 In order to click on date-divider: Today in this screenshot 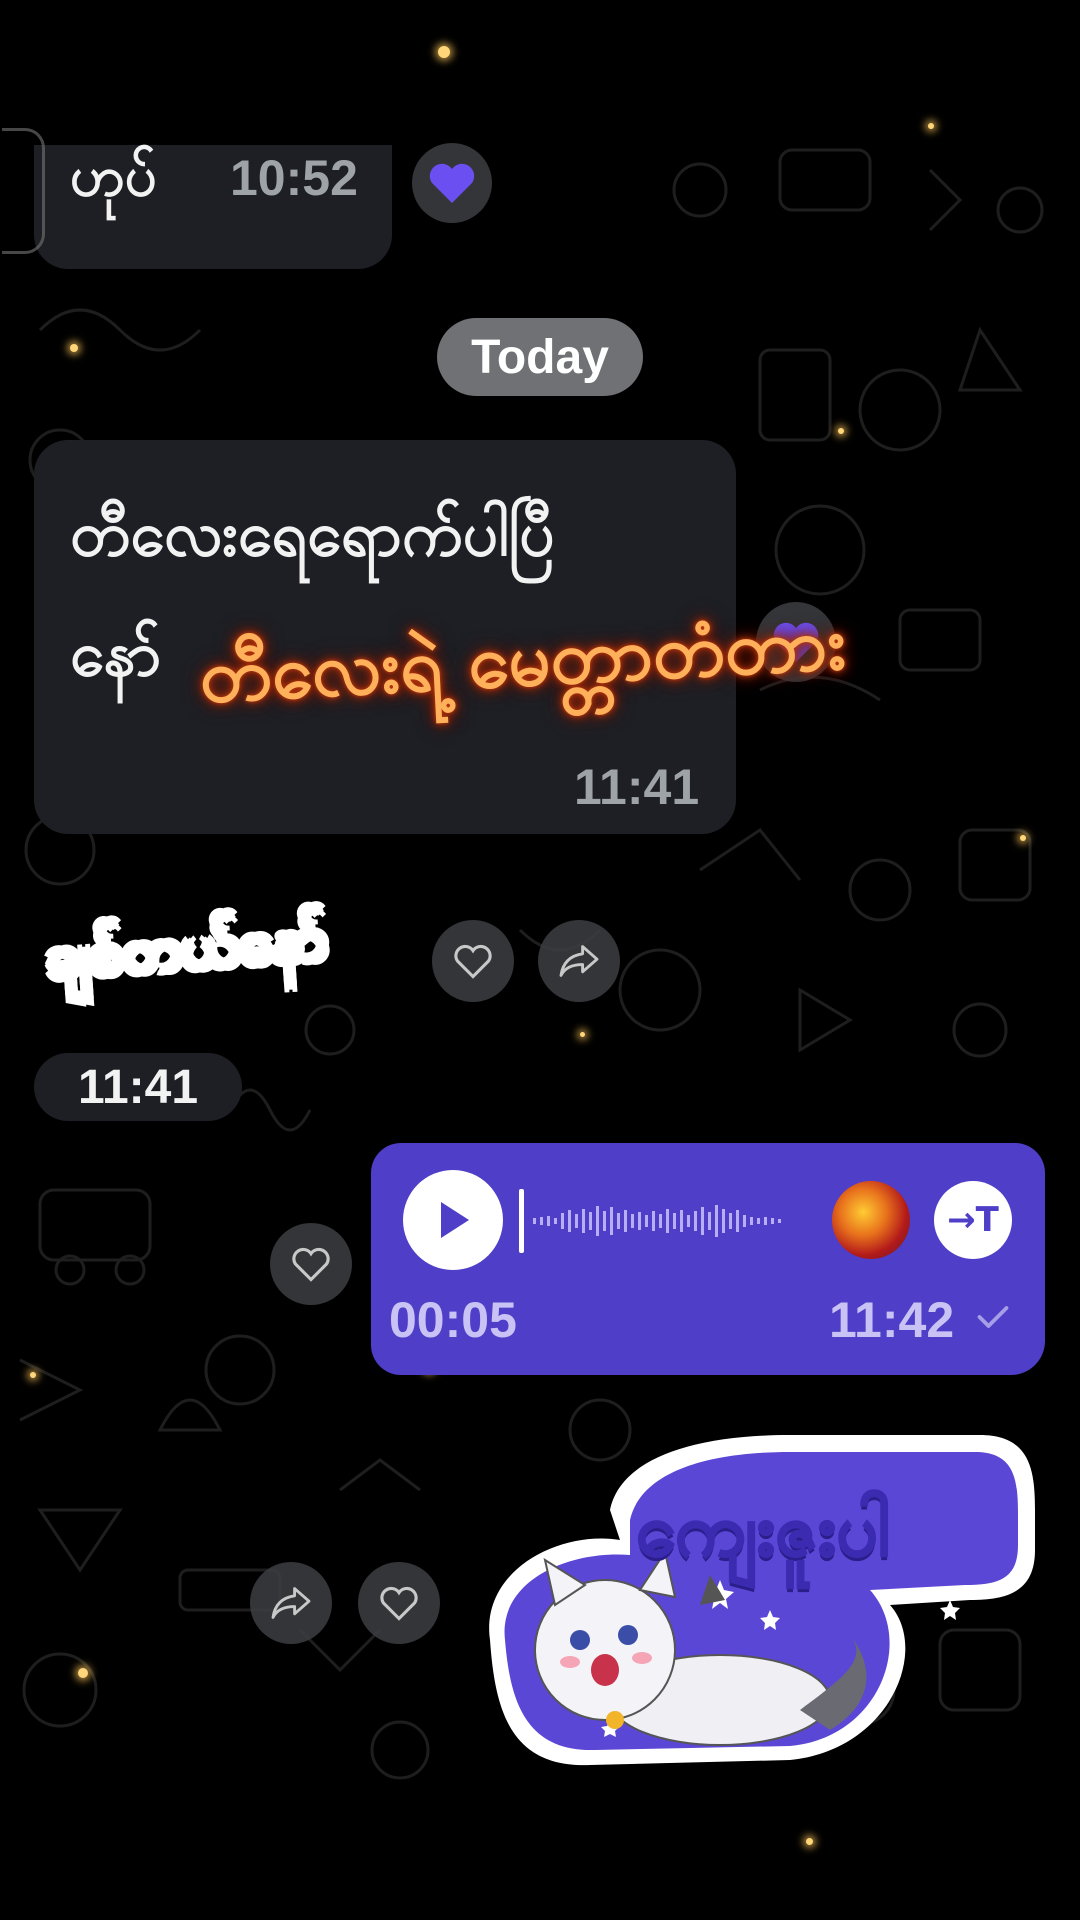, I will do `click(540, 357)`.